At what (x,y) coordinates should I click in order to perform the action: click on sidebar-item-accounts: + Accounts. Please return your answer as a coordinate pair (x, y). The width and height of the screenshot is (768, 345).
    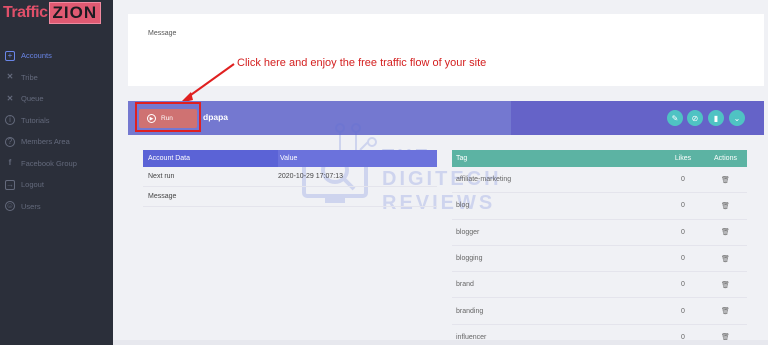
    Looking at the image, I should click on (56, 56).